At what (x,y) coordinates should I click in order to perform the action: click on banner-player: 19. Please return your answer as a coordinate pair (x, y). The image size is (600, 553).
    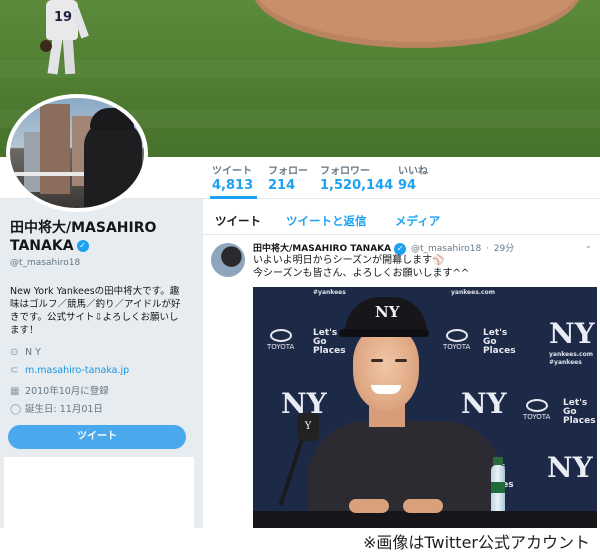
    Looking at the image, I should click on (65, 39).